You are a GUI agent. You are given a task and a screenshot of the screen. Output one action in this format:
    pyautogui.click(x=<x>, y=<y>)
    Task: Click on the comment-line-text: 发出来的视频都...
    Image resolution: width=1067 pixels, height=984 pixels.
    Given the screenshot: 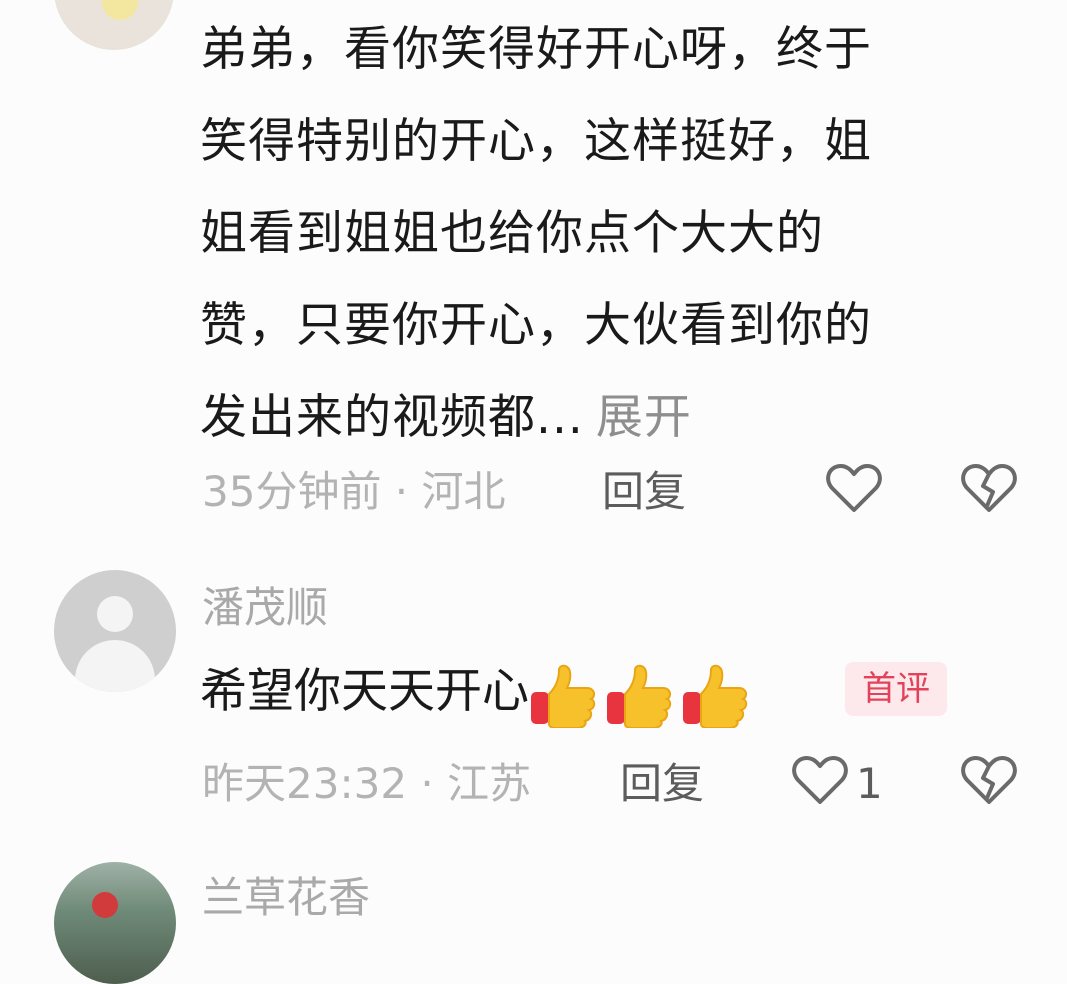 What is the action you would take?
    pyautogui.click(x=392, y=417)
    